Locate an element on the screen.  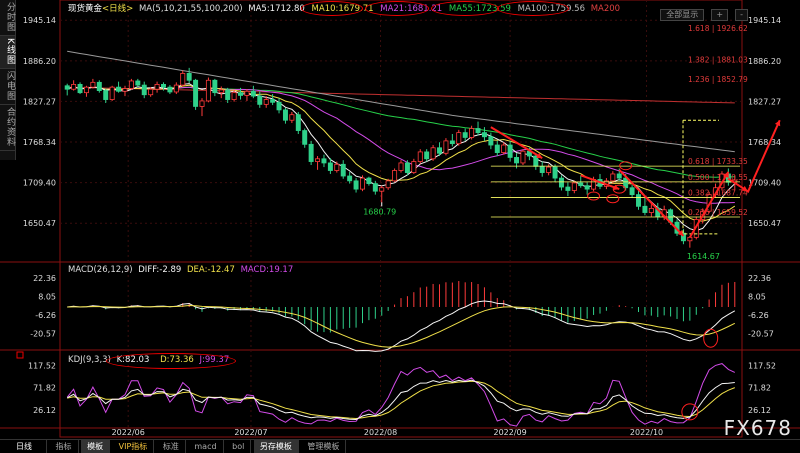
zoom-in-button: + is located at coordinates (720, 15).